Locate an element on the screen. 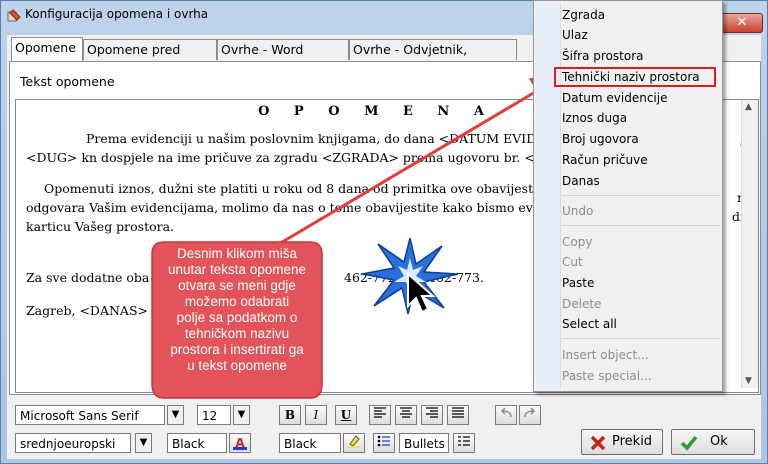 This screenshot has height=464, width=768. menu-item-danas: Danas is located at coordinates (581, 181).